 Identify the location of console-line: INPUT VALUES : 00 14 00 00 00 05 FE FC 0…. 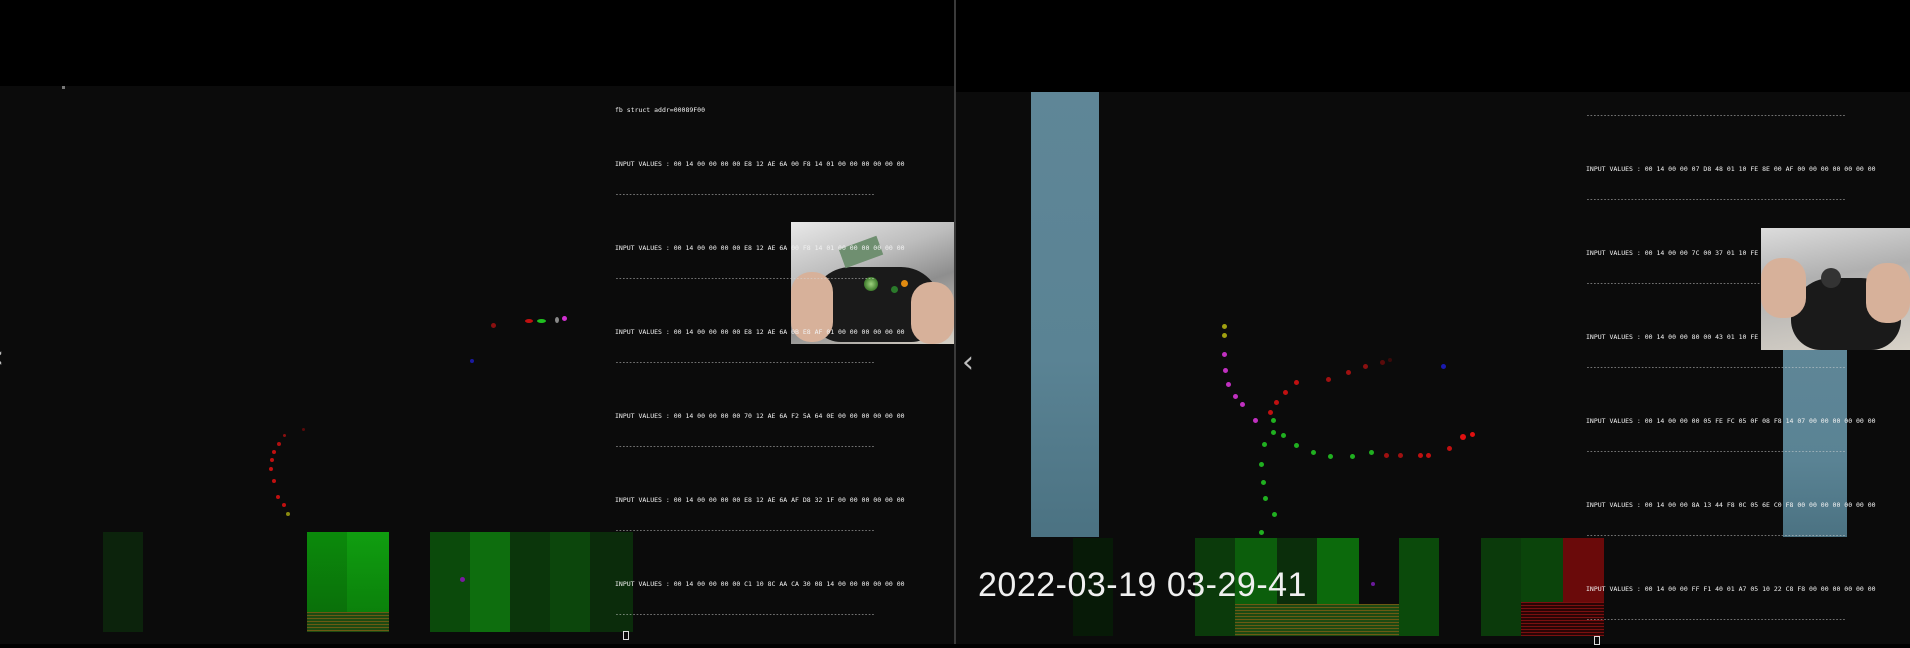
(1731, 421).